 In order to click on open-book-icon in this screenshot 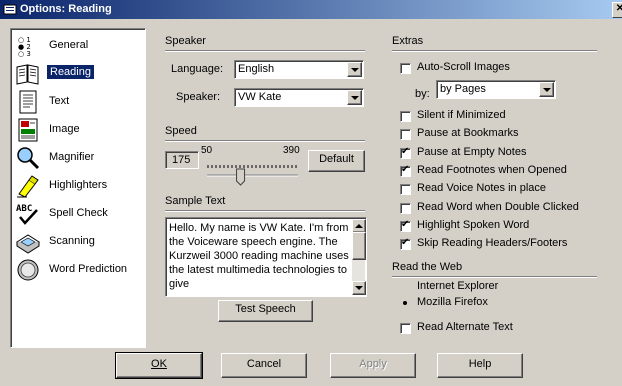, I will do `click(27, 74)`.